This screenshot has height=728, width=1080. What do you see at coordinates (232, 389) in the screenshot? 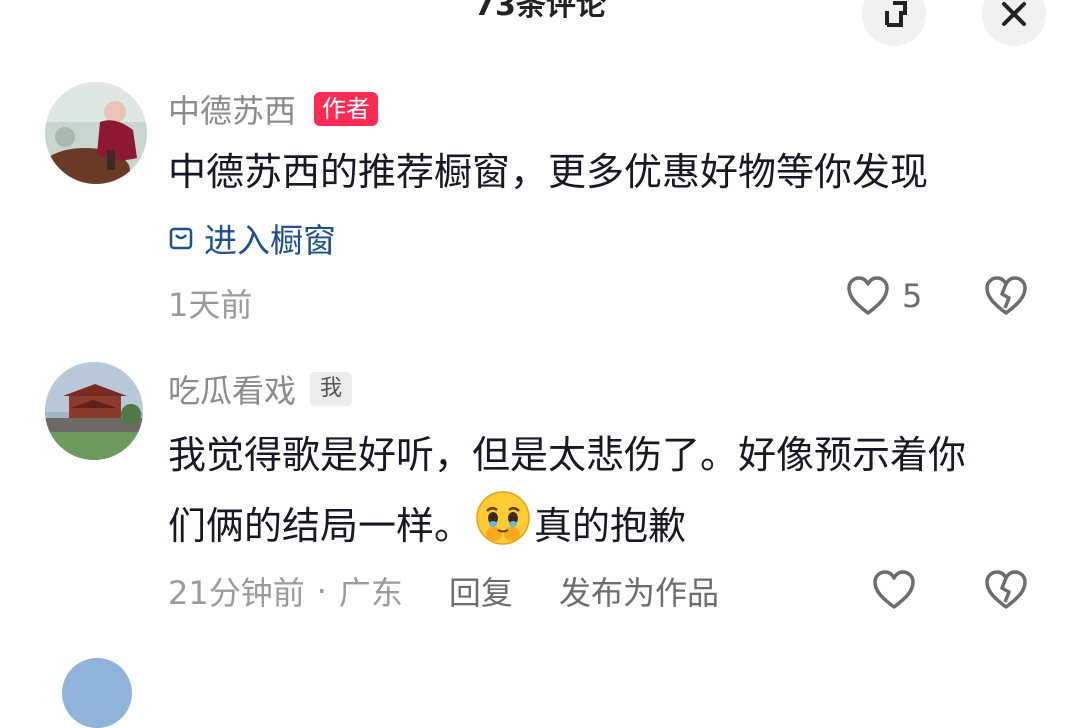
I see `author-name: 吃瓜看戏` at bounding box center [232, 389].